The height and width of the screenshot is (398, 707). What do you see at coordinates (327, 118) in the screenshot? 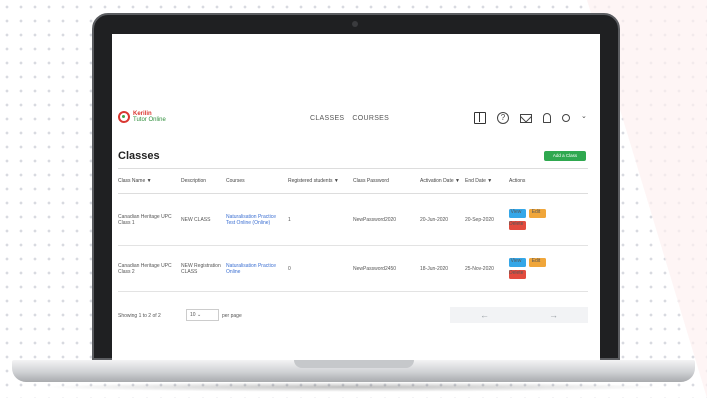
I see `nav-classes: CLASSES` at bounding box center [327, 118].